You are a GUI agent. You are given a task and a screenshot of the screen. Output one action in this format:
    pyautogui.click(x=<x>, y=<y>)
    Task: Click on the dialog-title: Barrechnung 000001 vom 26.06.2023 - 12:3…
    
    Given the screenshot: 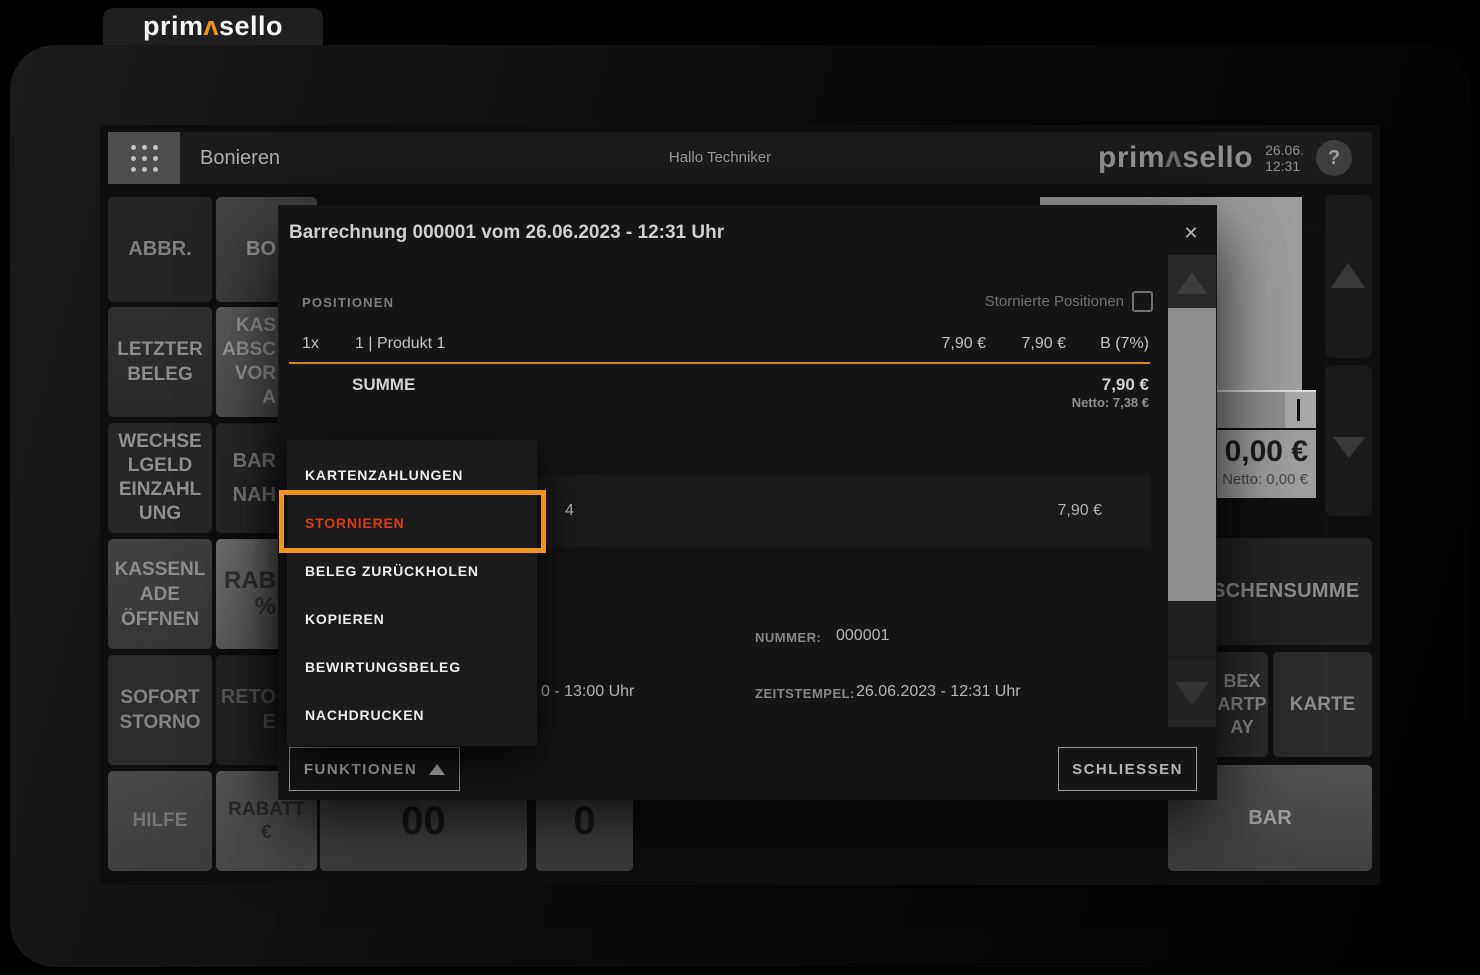 What is the action you would take?
    pyautogui.click(x=507, y=232)
    